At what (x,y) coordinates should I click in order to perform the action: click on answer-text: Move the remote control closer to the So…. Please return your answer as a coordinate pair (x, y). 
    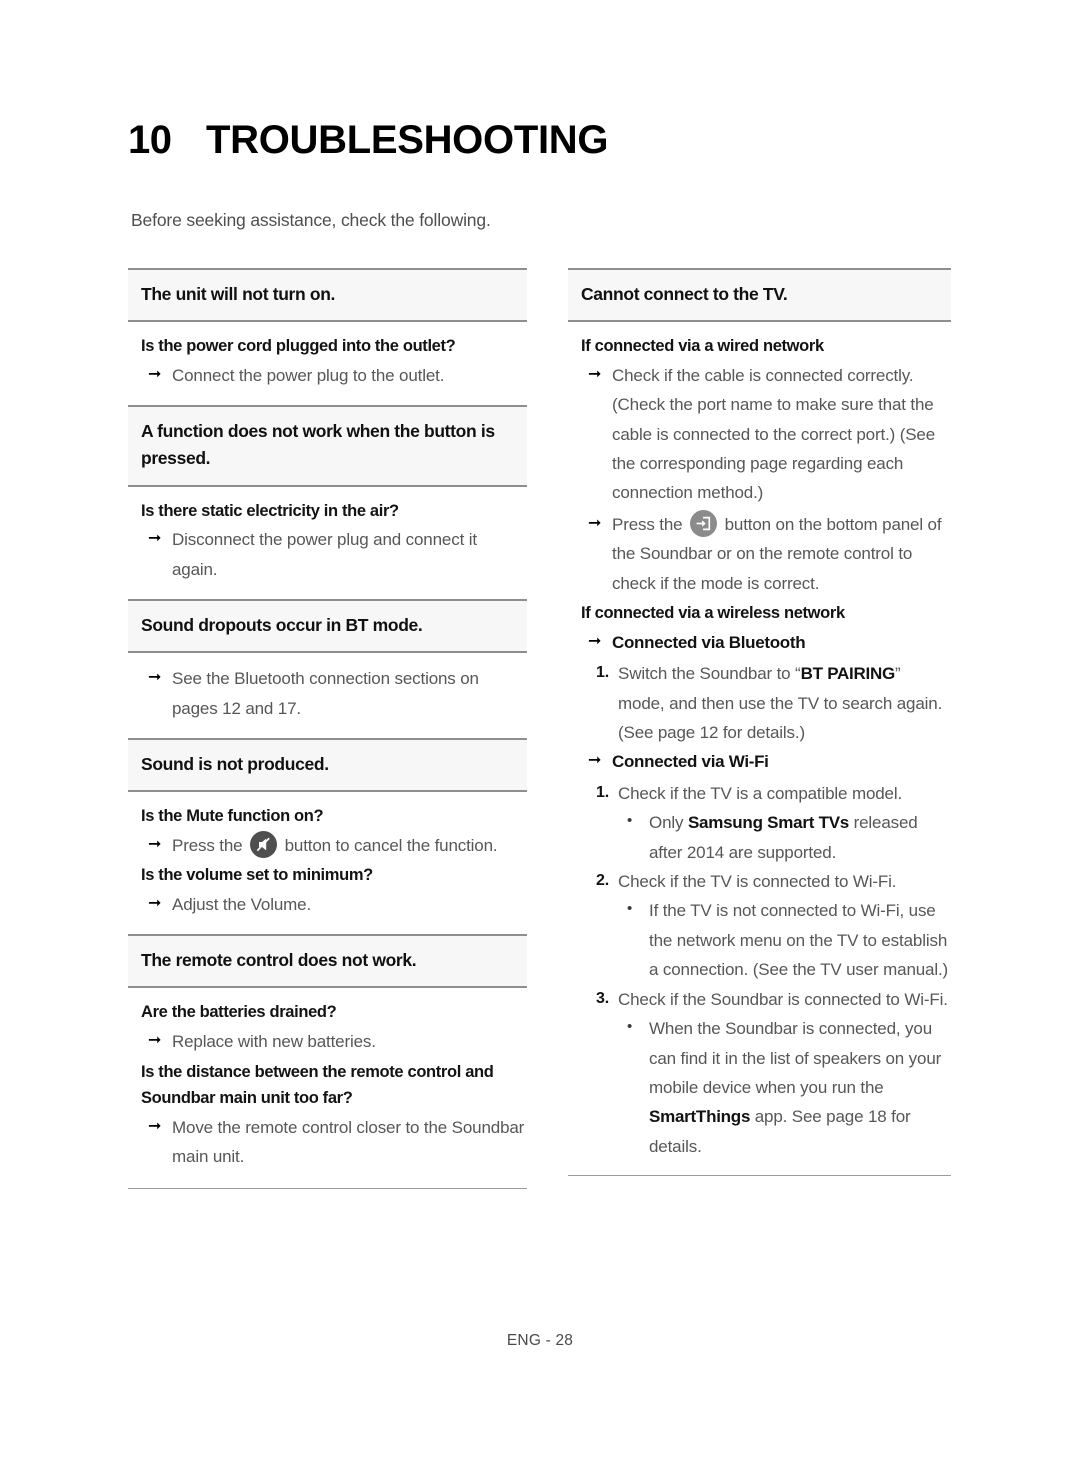
    Looking at the image, I should click on (348, 1142).